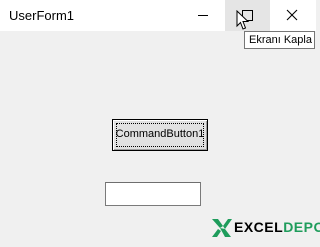  I want to click on logo-text-excel: EXCEL, so click(259, 227).